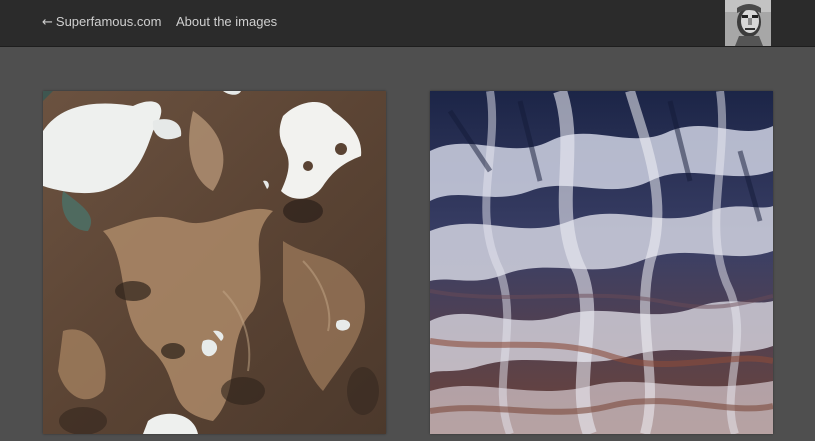 Image resolution: width=815 pixels, height=441 pixels. I want to click on back-to-superfamous-link: ← Superfamous.com, so click(101, 22).